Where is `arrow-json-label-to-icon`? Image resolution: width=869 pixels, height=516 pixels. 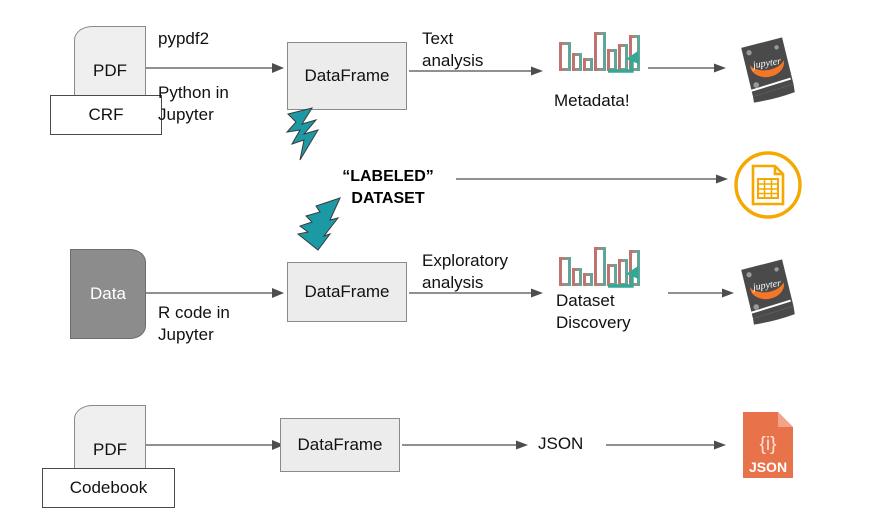
arrow-json-label-to-icon is located at coordinates (666, 445).